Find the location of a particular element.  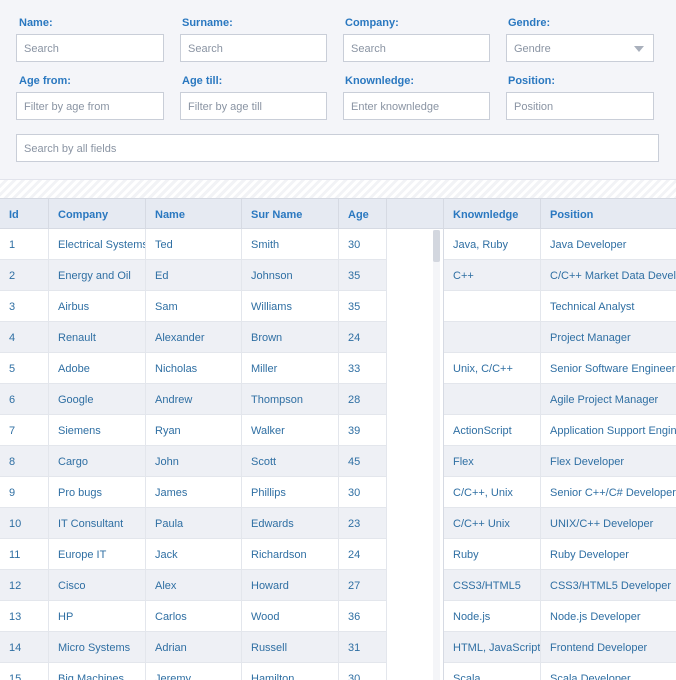

gendre-filter-label: Gendre: is located at coordinates (529, 23).